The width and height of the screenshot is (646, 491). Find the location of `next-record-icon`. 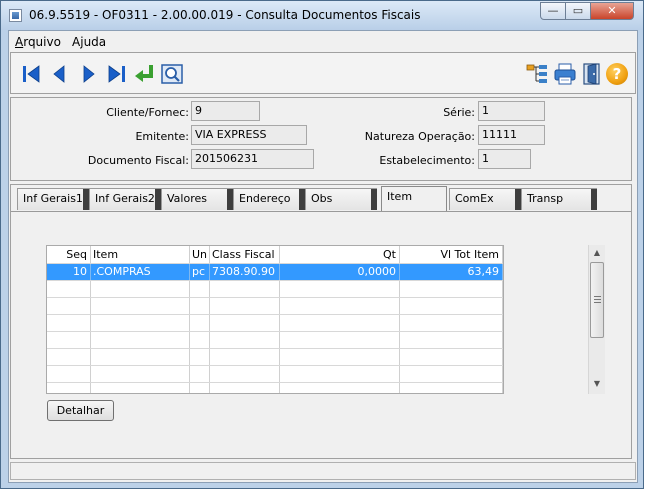

next-record-icon is located at coordinates (88, 74).